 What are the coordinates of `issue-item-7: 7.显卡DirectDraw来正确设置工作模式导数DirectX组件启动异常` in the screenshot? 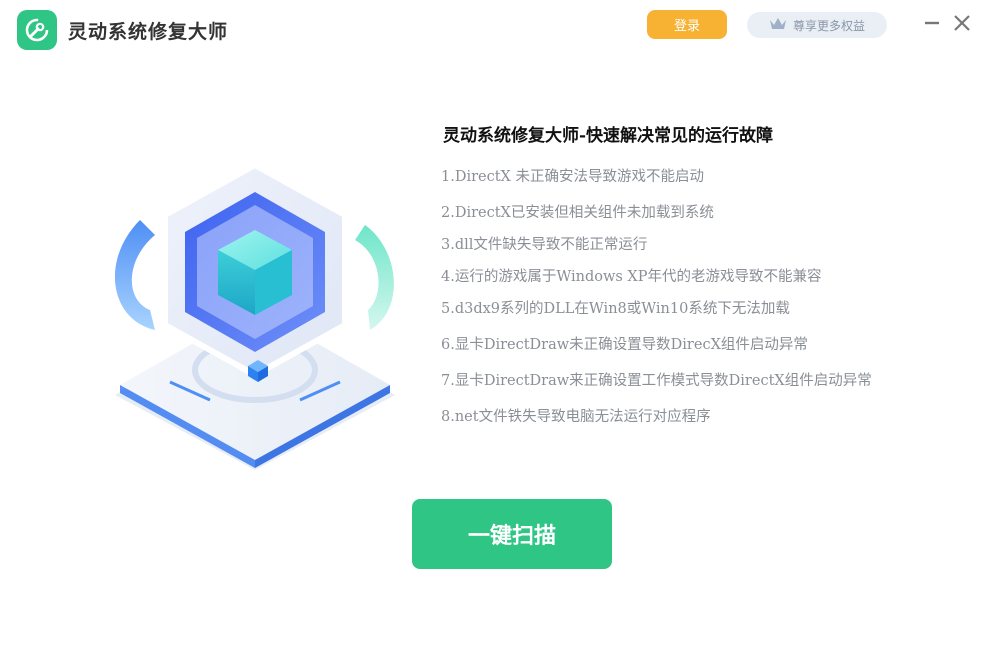 It's located at (656, 381).